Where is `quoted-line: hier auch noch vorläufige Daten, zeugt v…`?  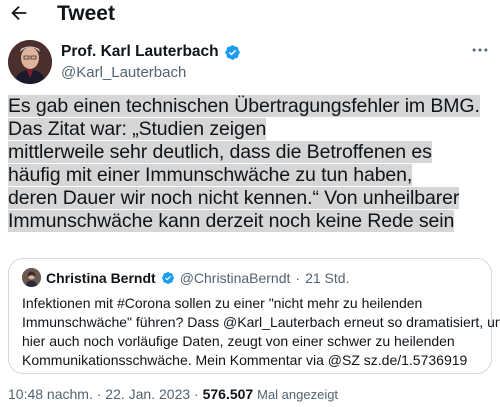 quoted-line: hier auch noch vorläufige Daten, zeugt v… is located at coordinates (238, 341).